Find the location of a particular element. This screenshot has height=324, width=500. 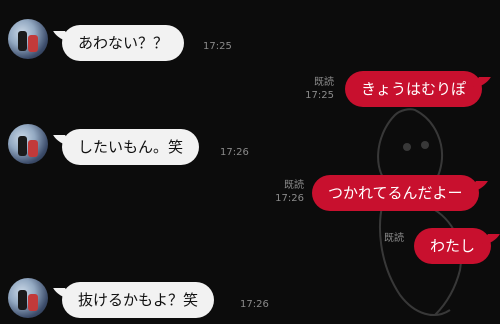

message-bubble-outgoing: つかれてるんだよー is located at coordinates (395, 193).